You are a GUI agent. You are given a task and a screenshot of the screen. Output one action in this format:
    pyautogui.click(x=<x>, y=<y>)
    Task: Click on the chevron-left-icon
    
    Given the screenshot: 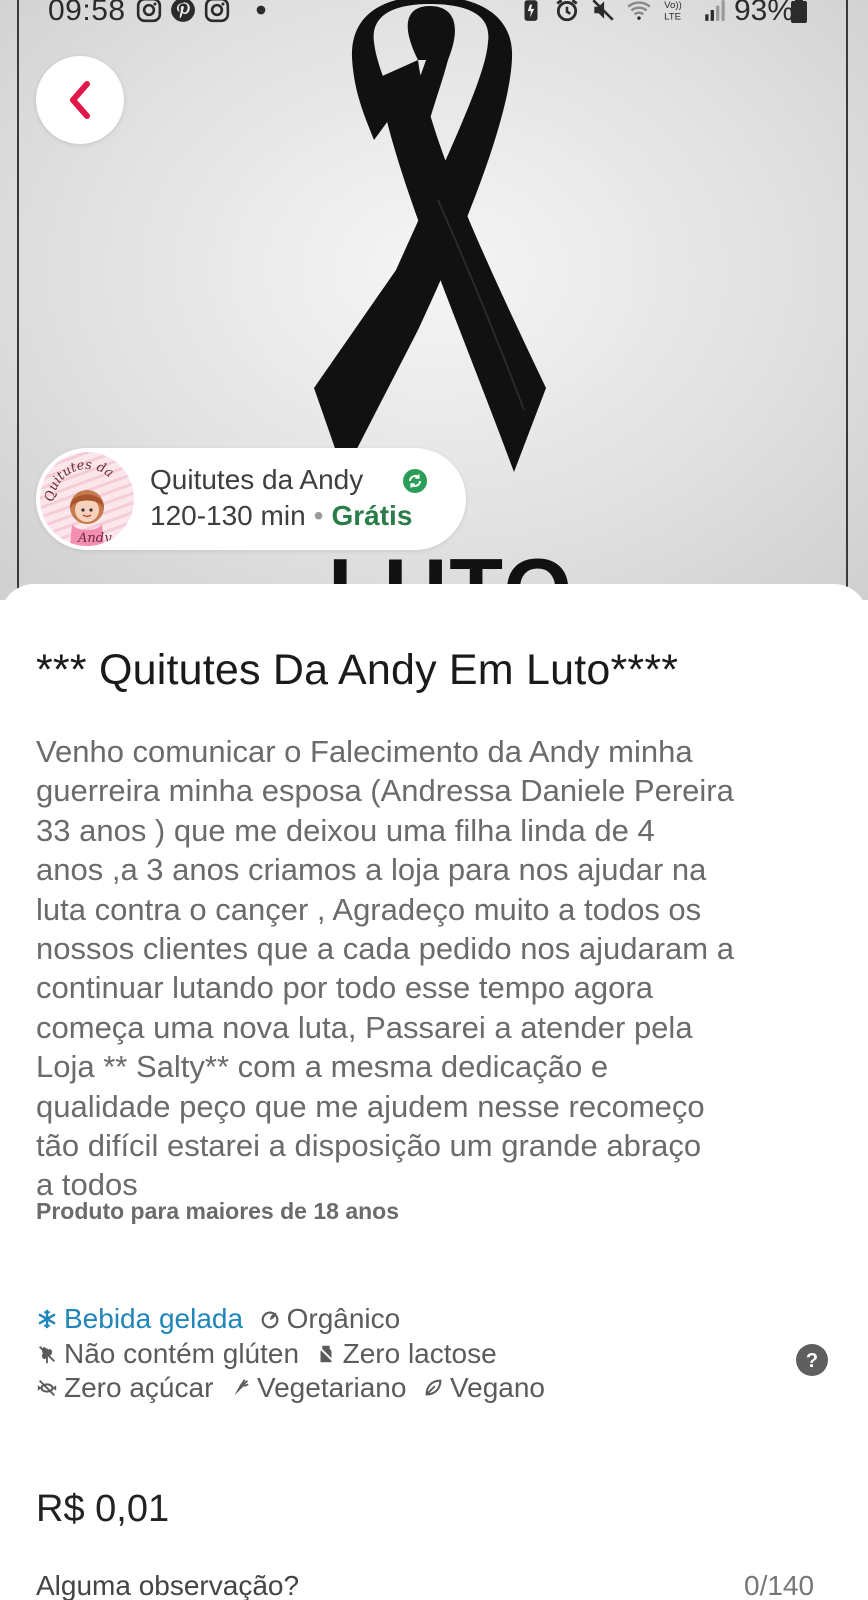 What is the action you would take?
    pyautogui.click(x=80, y=100)
    